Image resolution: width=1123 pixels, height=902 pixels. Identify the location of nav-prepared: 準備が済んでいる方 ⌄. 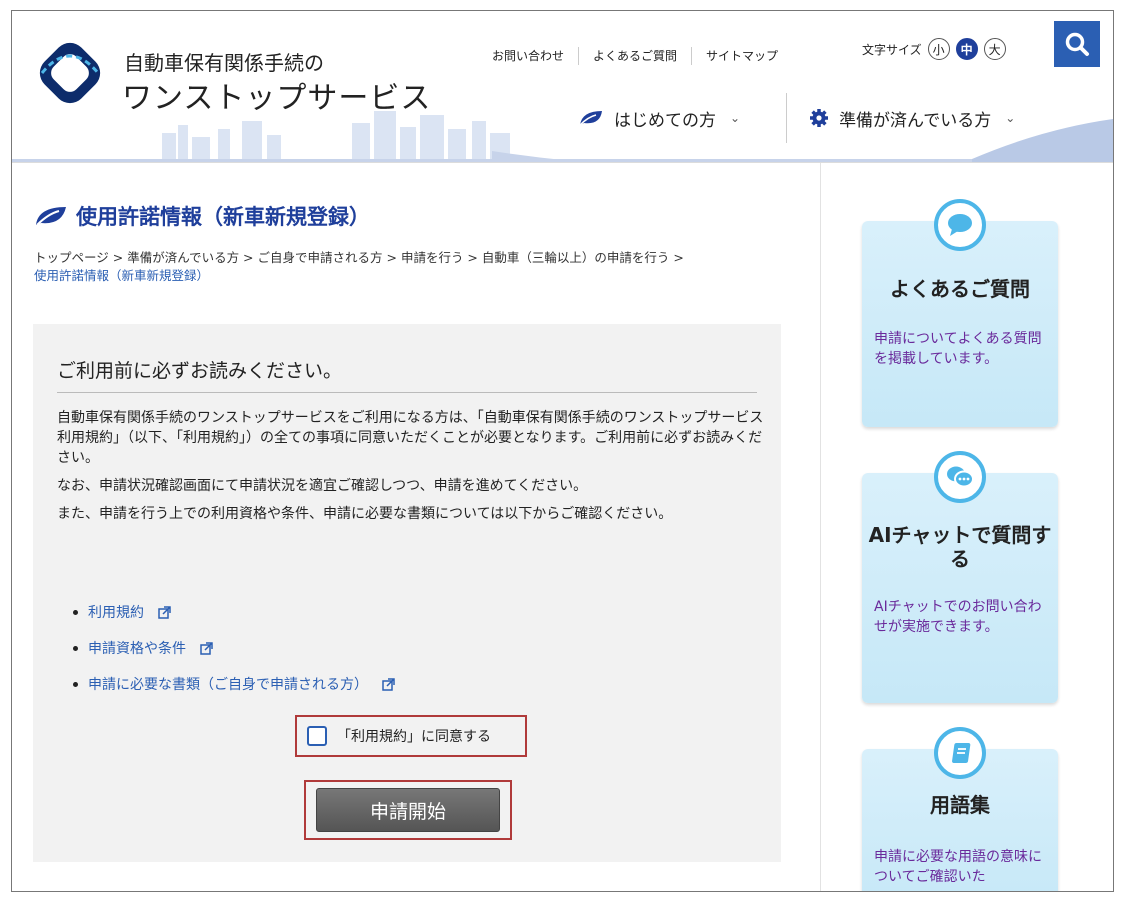
(912, 118).